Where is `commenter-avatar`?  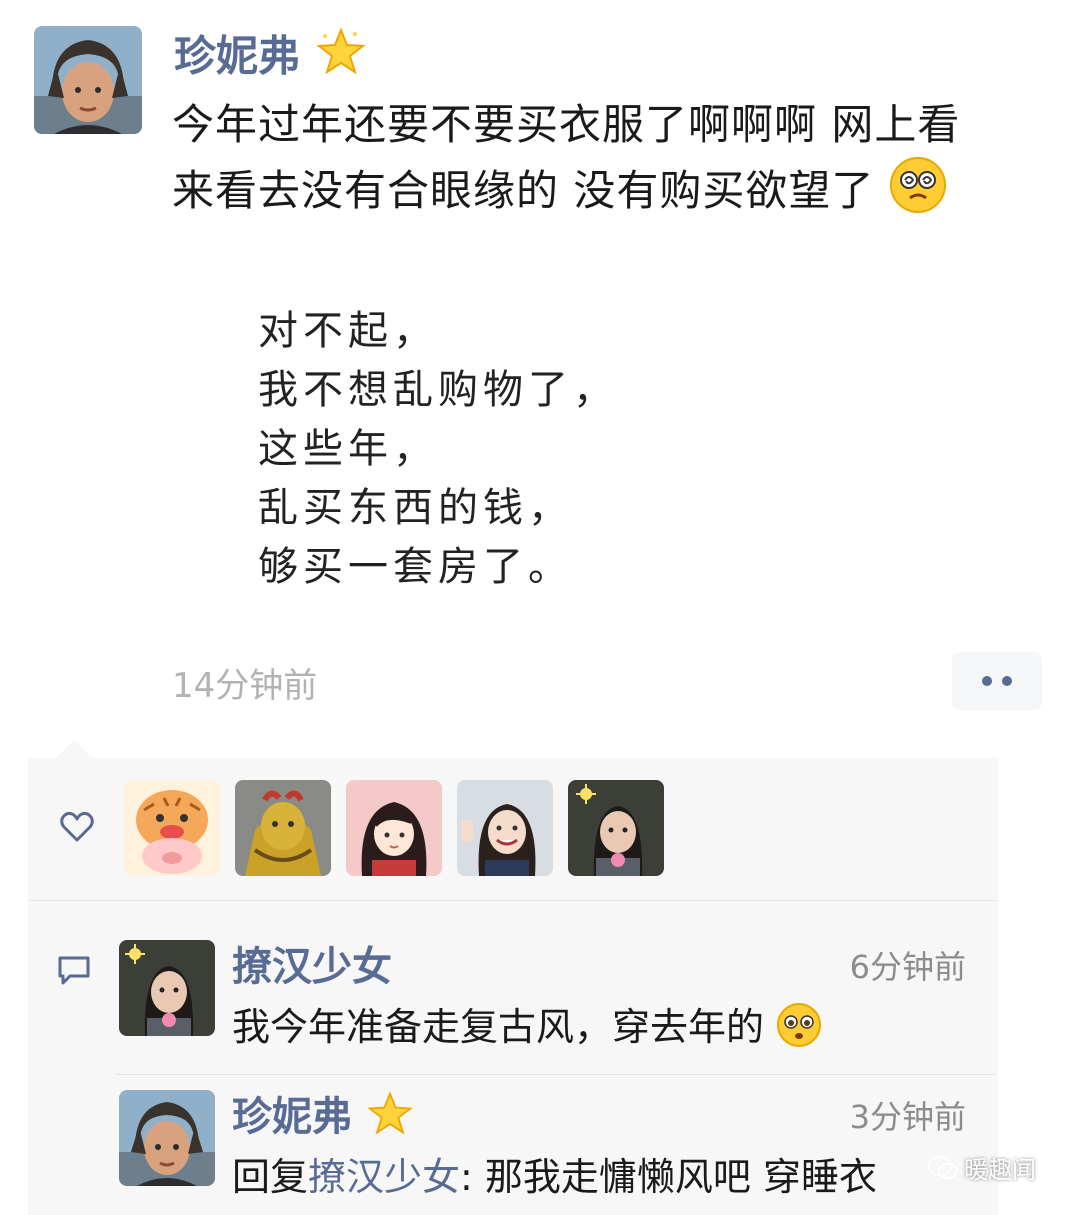 commenter-avatar is located at coordinates (167, 988).